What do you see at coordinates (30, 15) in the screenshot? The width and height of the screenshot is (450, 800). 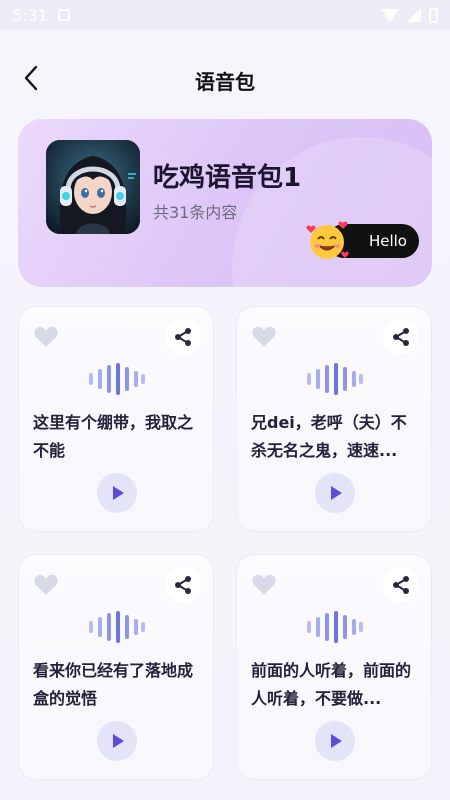 I see `status-time: 5:31` at bounding box center [30, 15].